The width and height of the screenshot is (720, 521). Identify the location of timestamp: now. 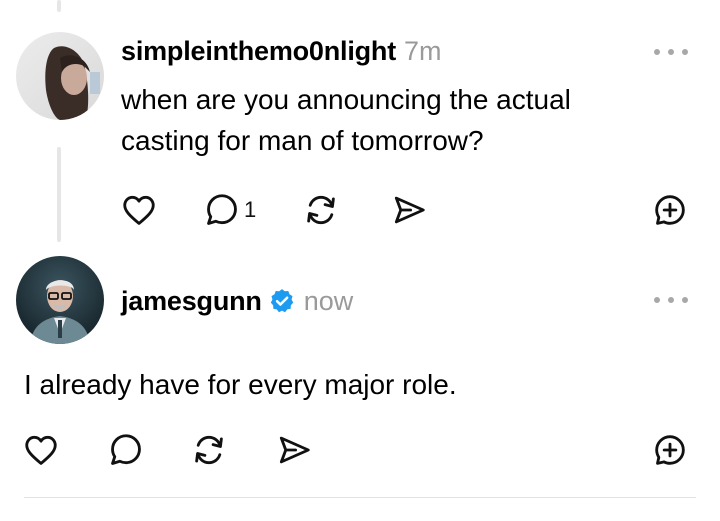
(328, 300).